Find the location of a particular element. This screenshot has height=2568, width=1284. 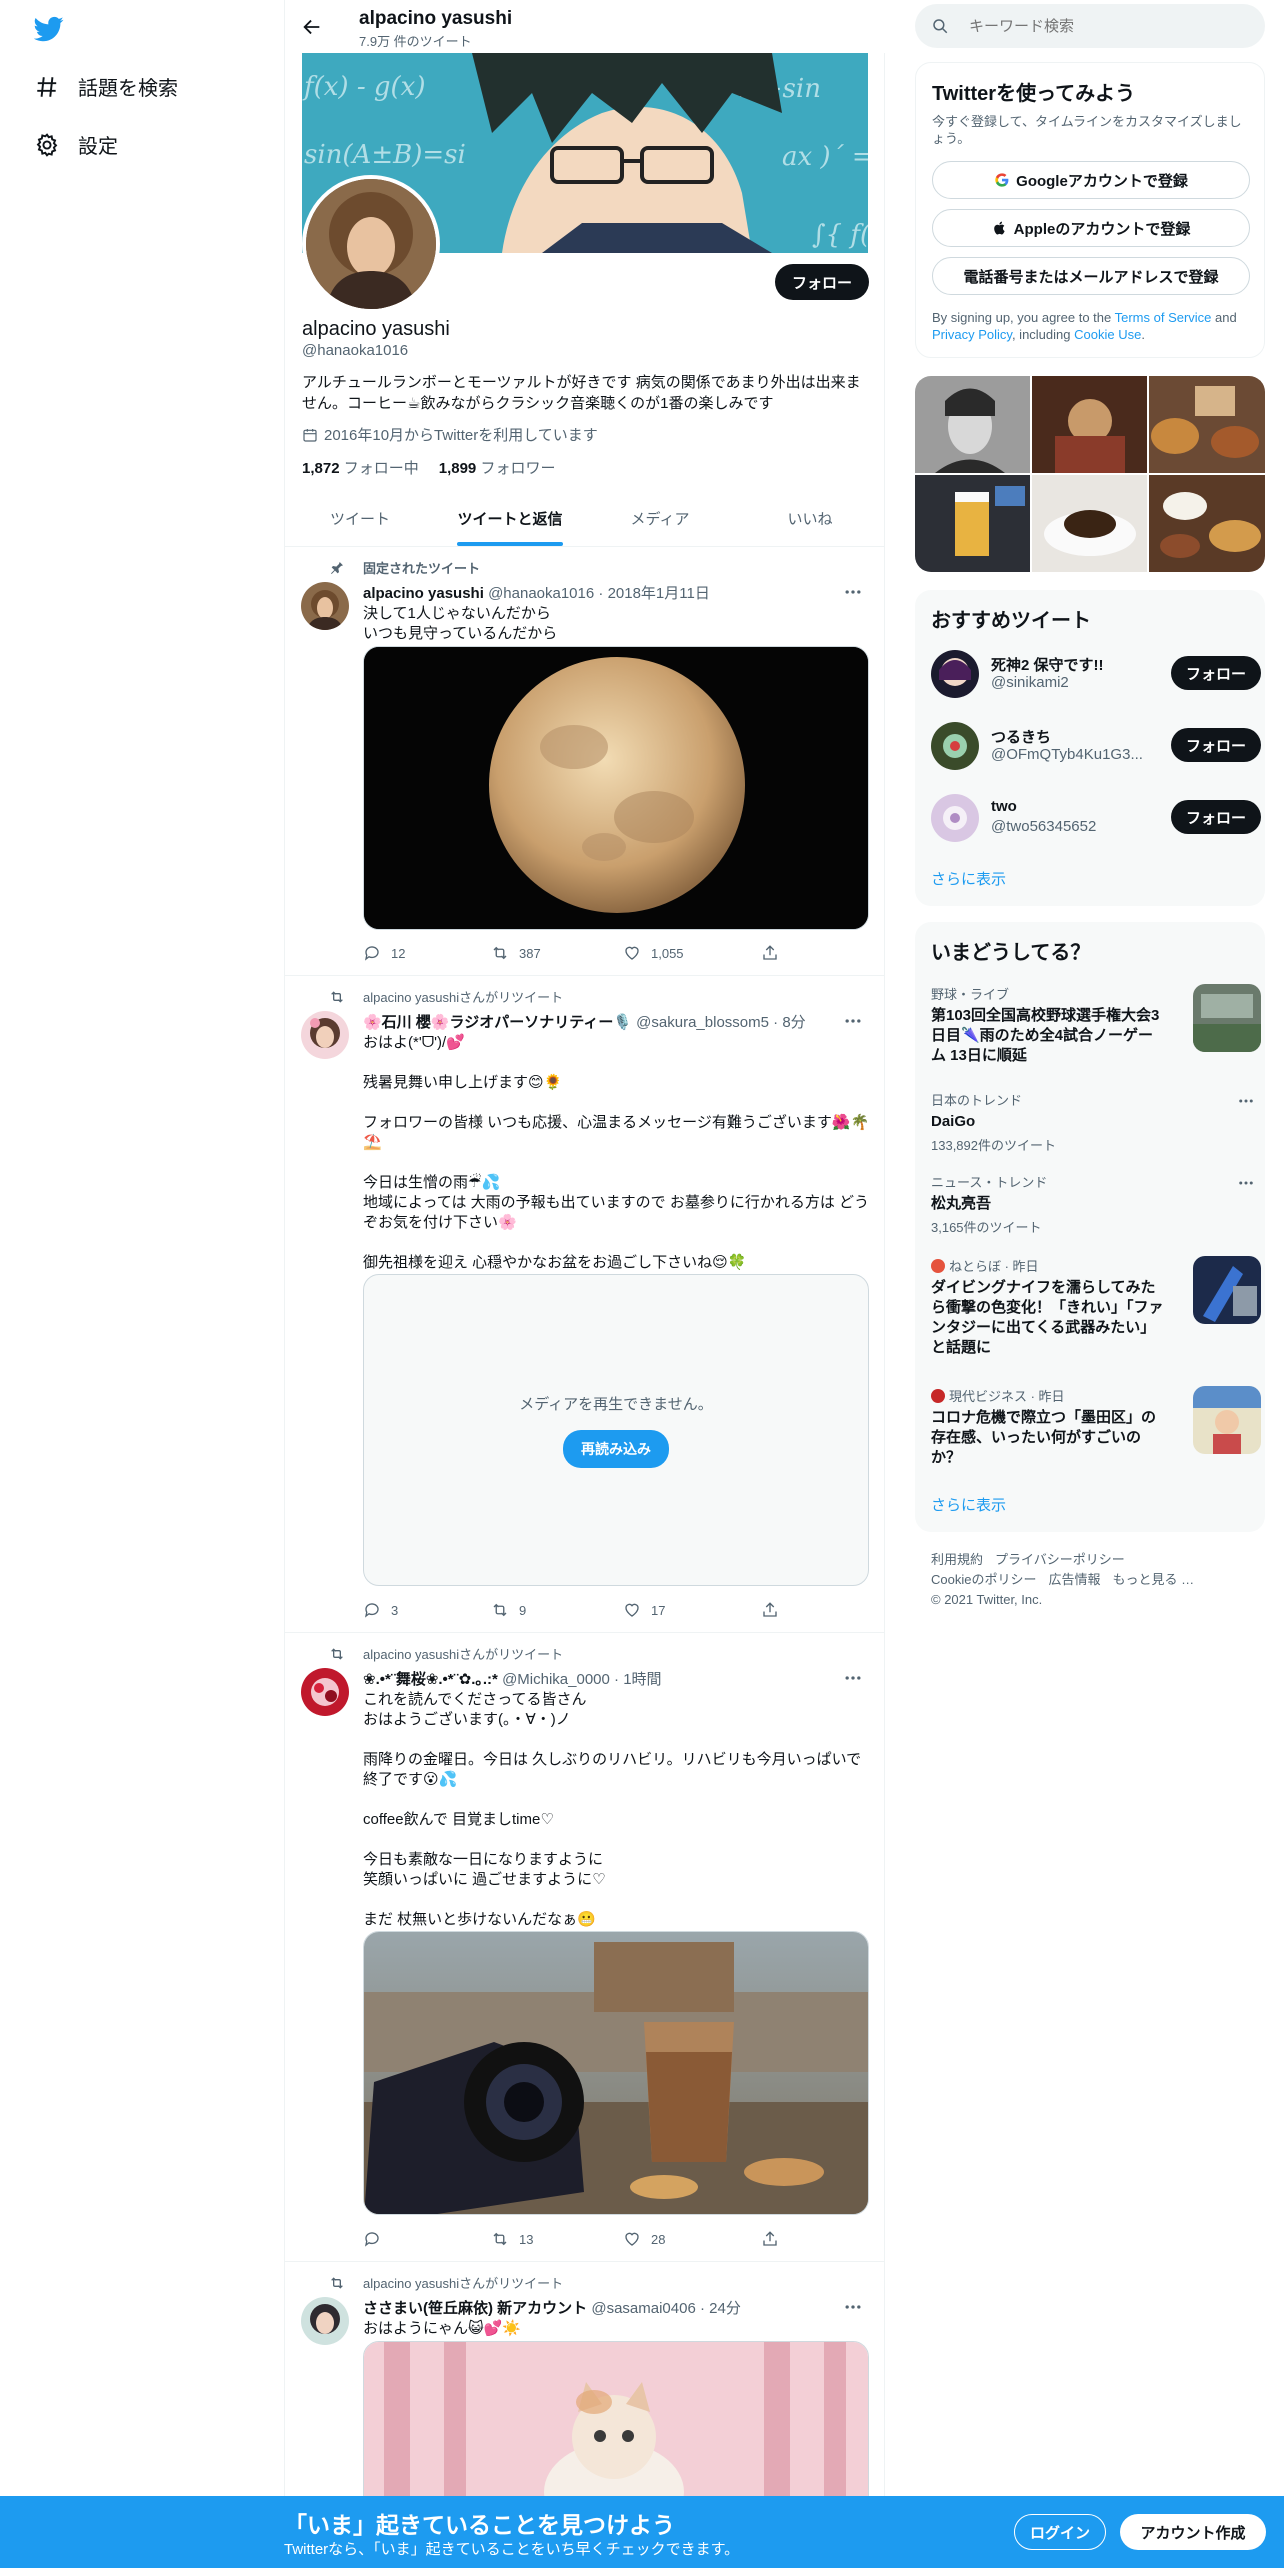

like-count: 1,055 is located at coordinates (667, 953).